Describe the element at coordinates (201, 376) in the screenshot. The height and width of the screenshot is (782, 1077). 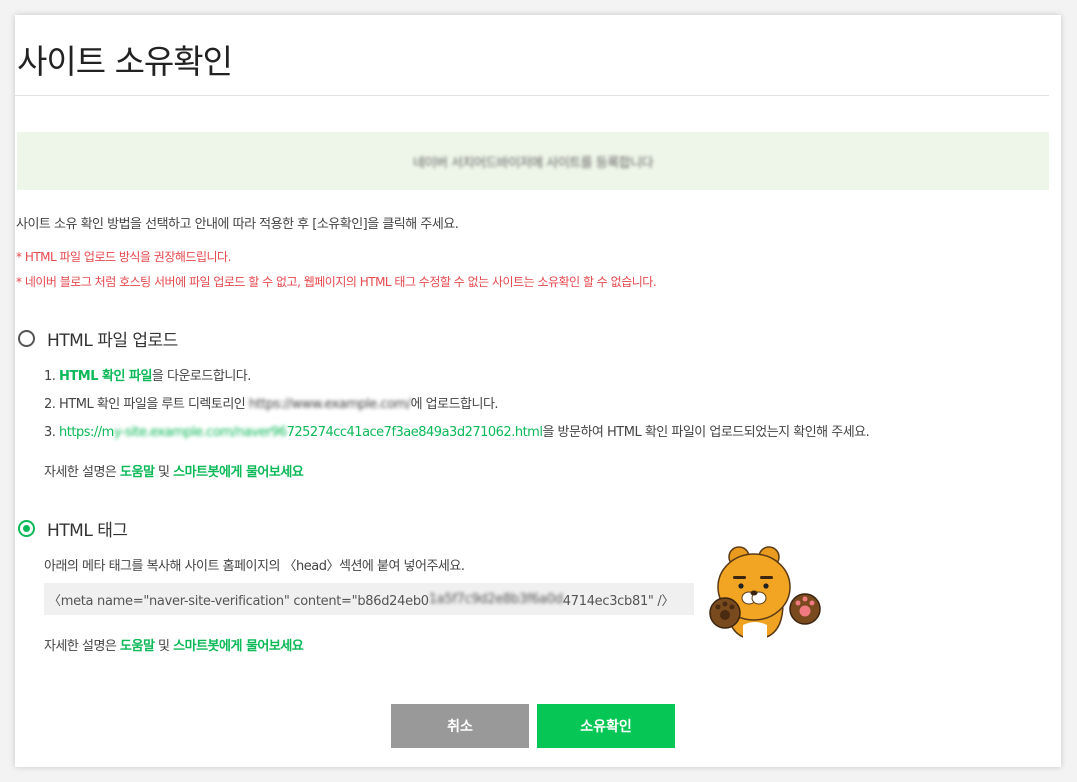
I see `step-1-suffix: 을 다운로드합니다.` at that location.